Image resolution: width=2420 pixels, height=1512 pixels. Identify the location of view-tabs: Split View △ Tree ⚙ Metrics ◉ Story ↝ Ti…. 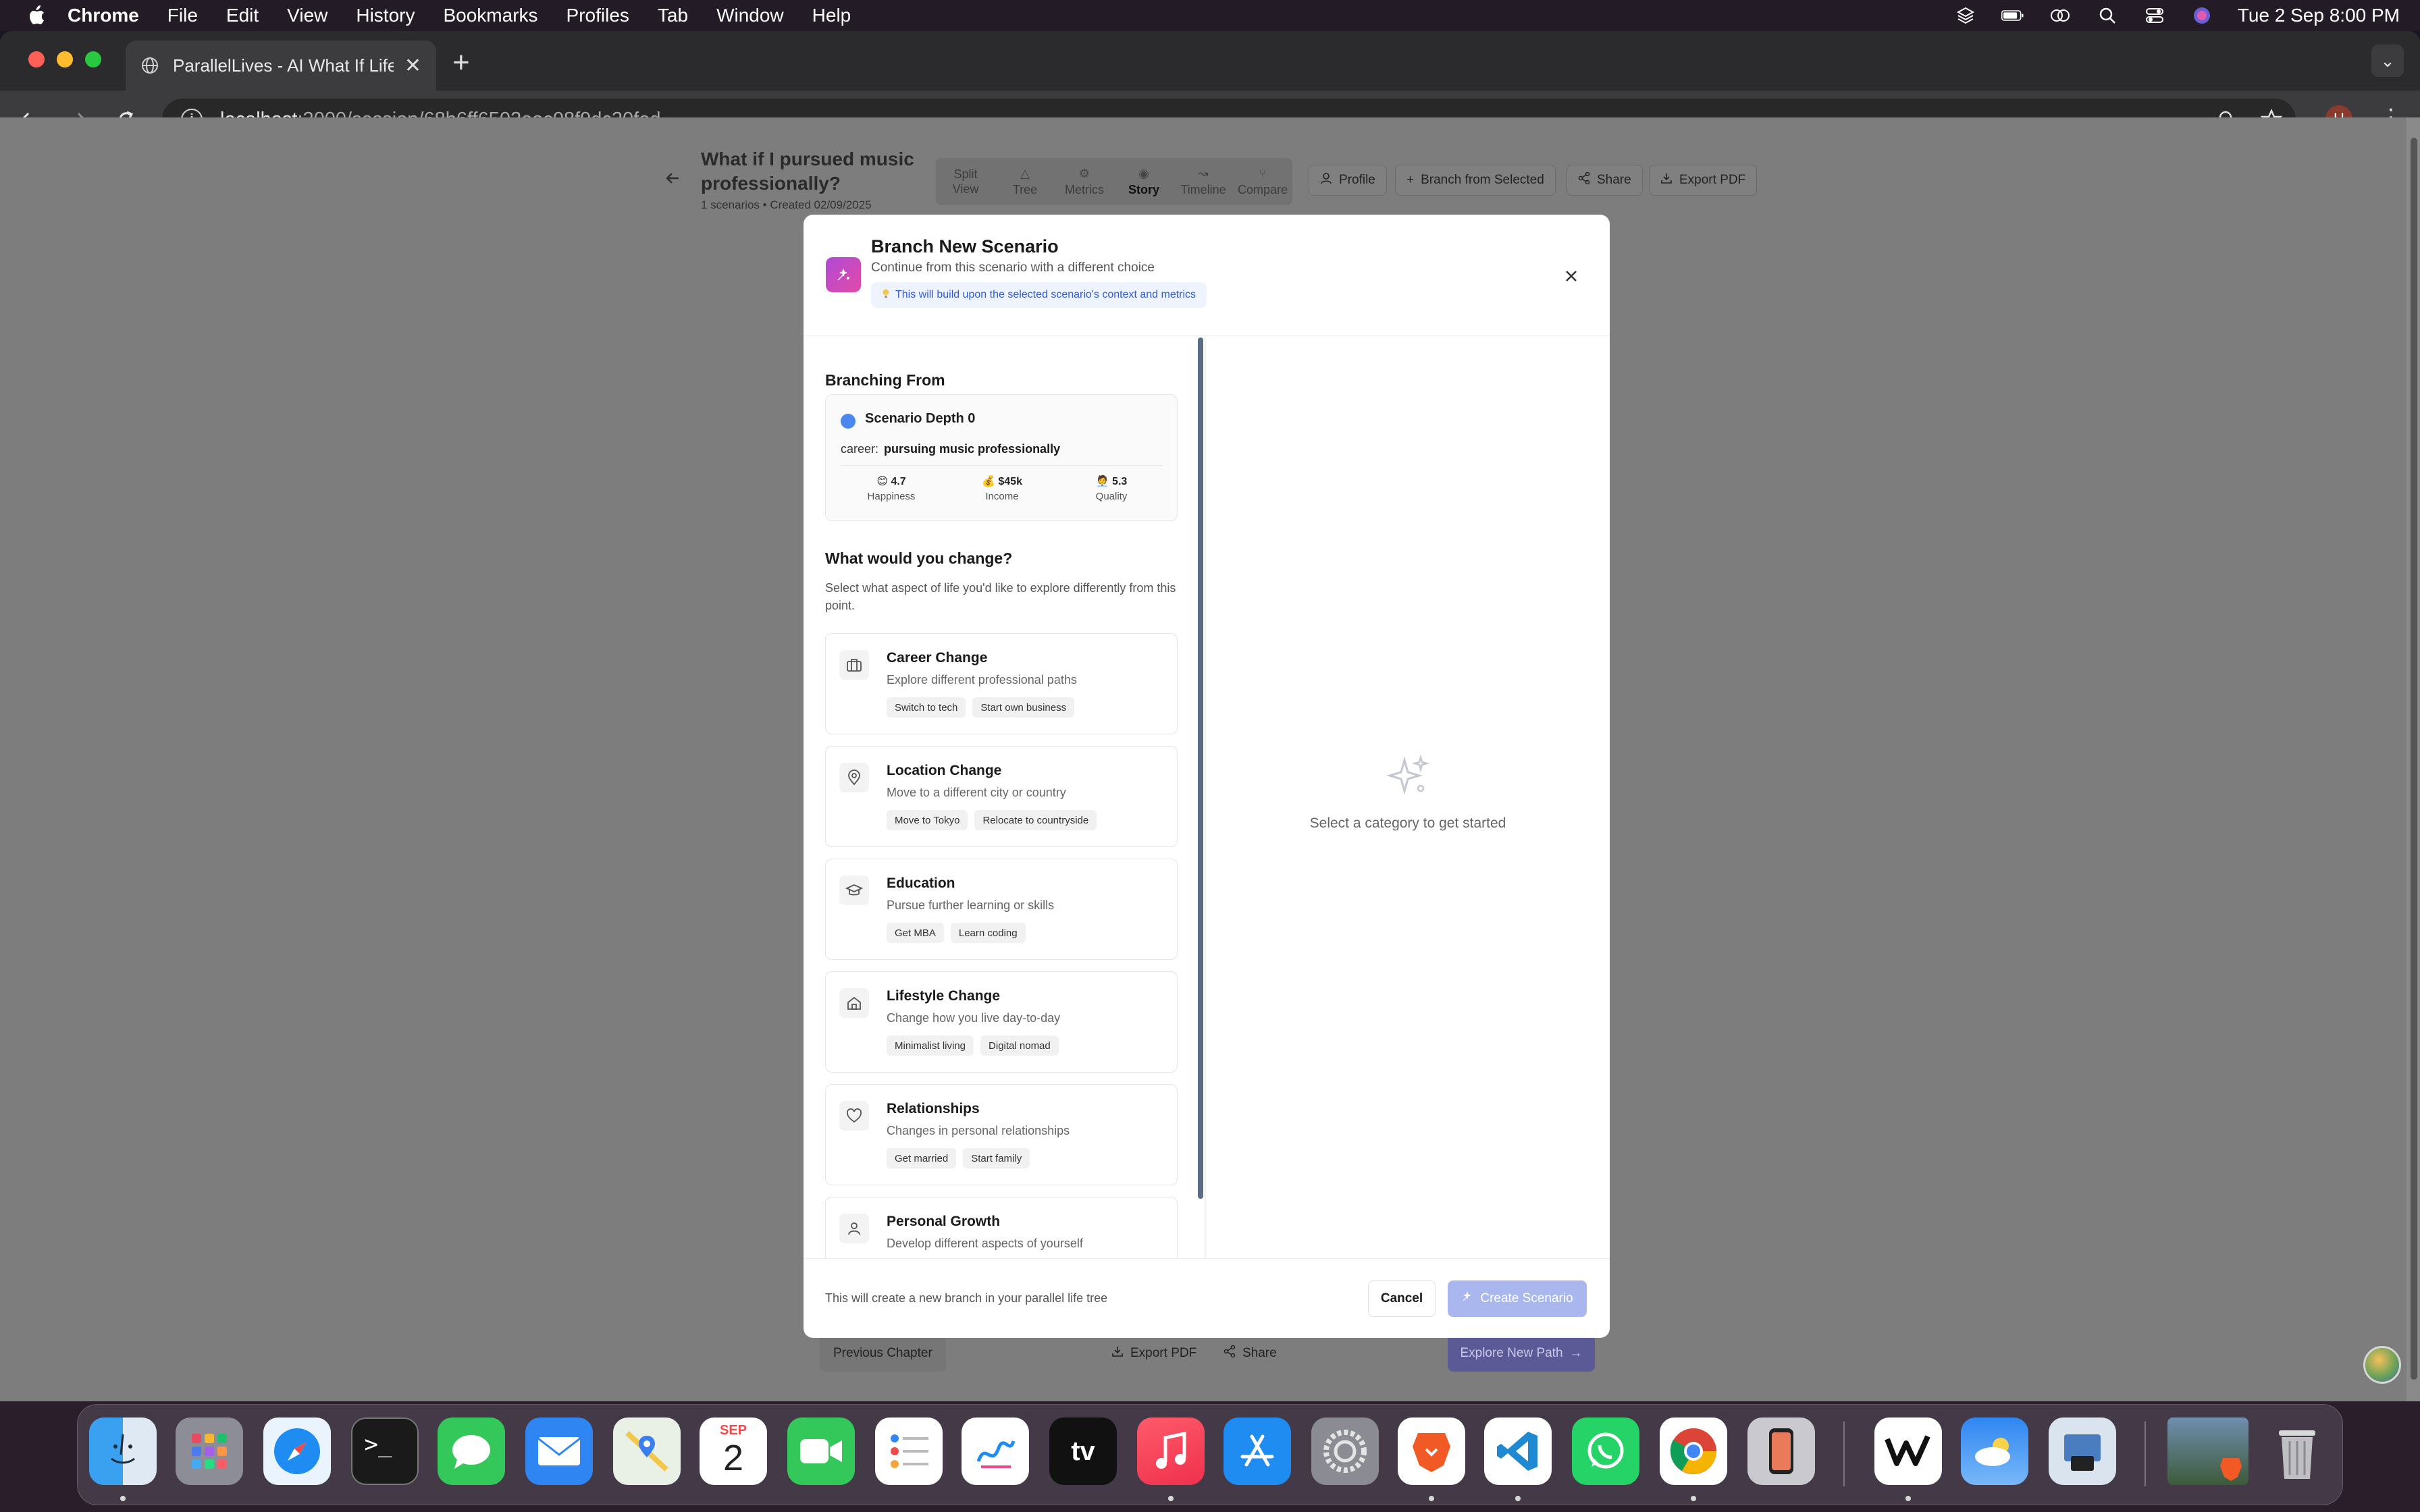
(1114, 181).